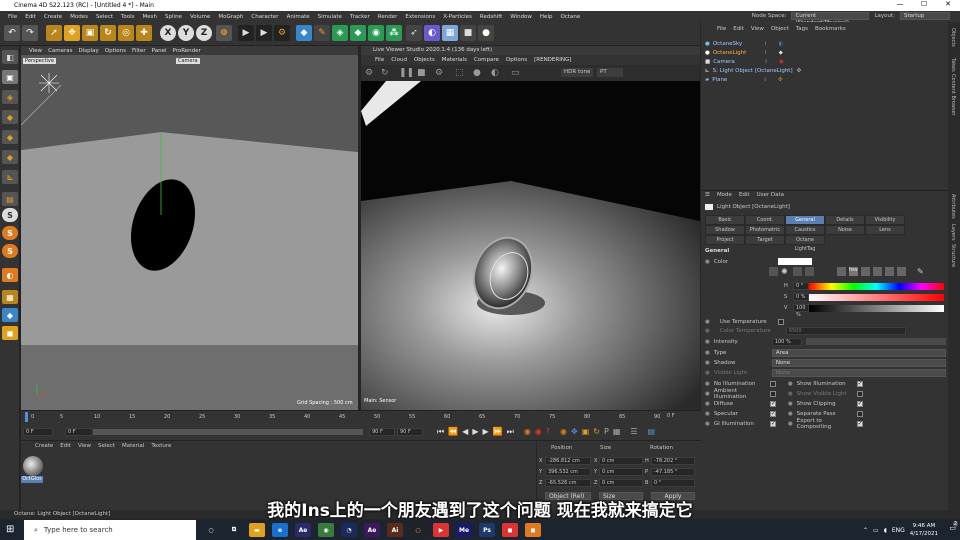 The image size is (960, 540). Describe the element at coordinates (841, 271) in the screenshot. I see `rgb-icon` at that location.